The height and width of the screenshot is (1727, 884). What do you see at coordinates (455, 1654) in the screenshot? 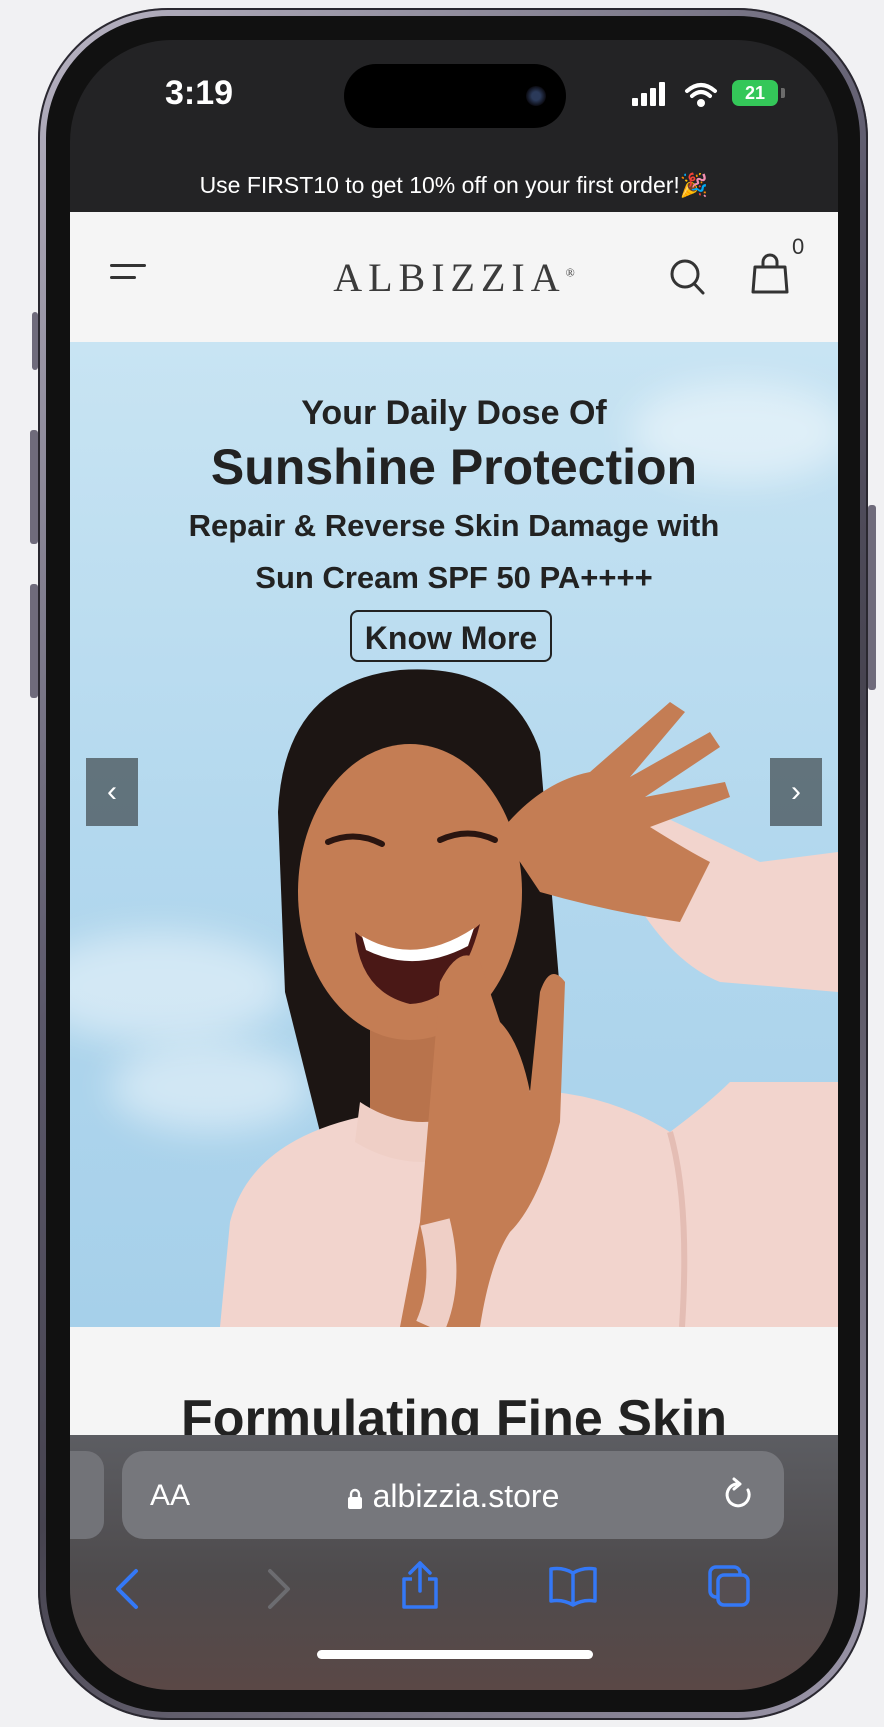
I see `home-indicator` at bounding box center [455, 1654].